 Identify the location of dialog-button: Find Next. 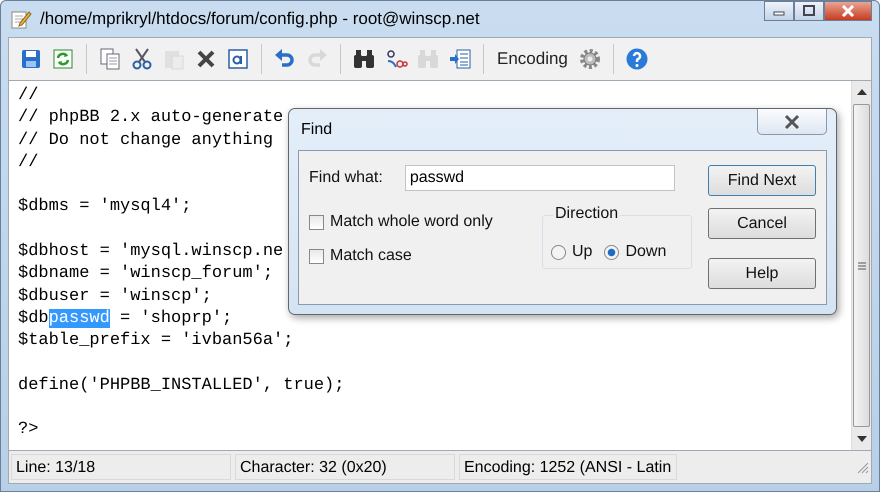
(762, 180).